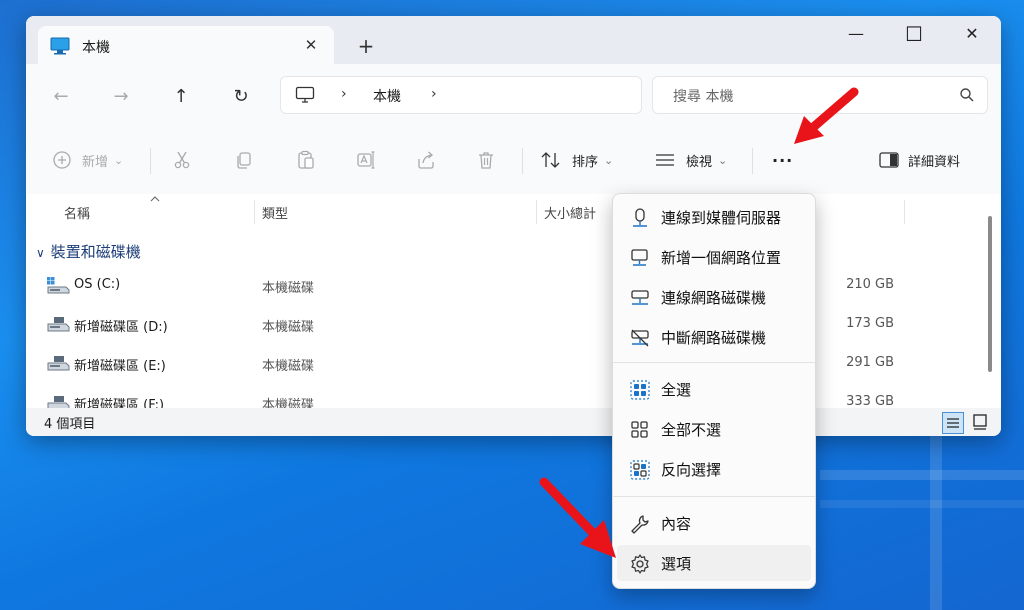 Image resolution: width=1024 pixels, height=610 pixels. Describe the element at coordinates (513, 364) in the screenshot. I see `table-row: 新增磁碟區 (E:) 本機磁碟 291 GB` at that location.